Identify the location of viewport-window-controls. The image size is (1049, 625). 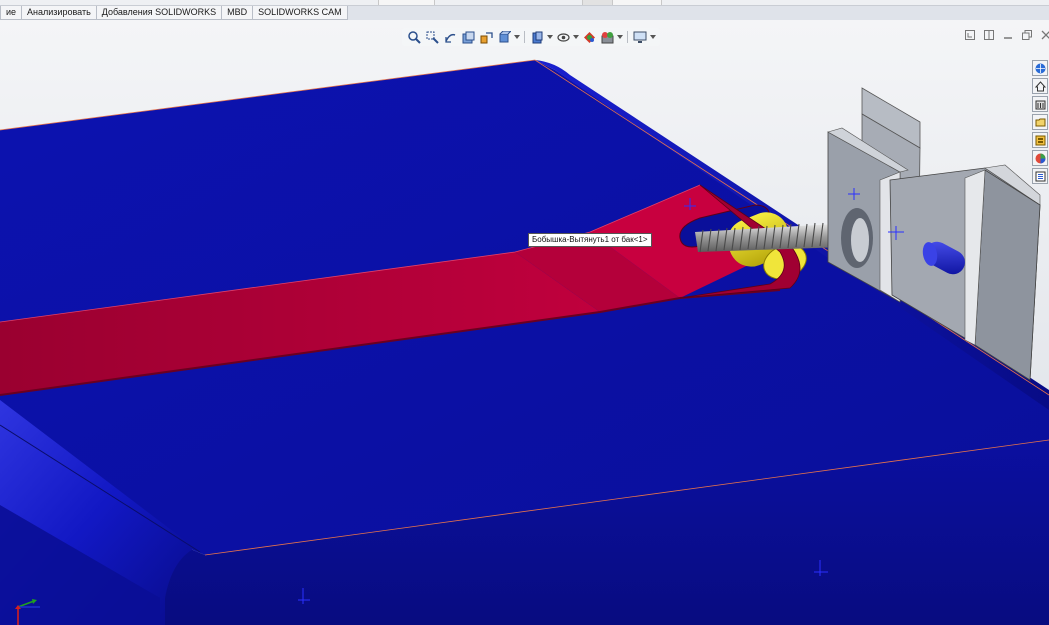
(1003, 35).